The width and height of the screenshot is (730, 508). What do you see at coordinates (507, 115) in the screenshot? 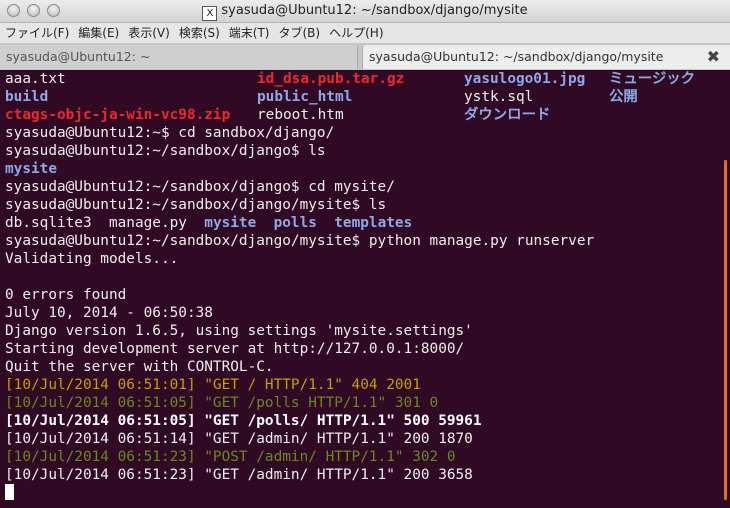
I see `listing-entry: ダウンロード` at bounding box center [507, 115].